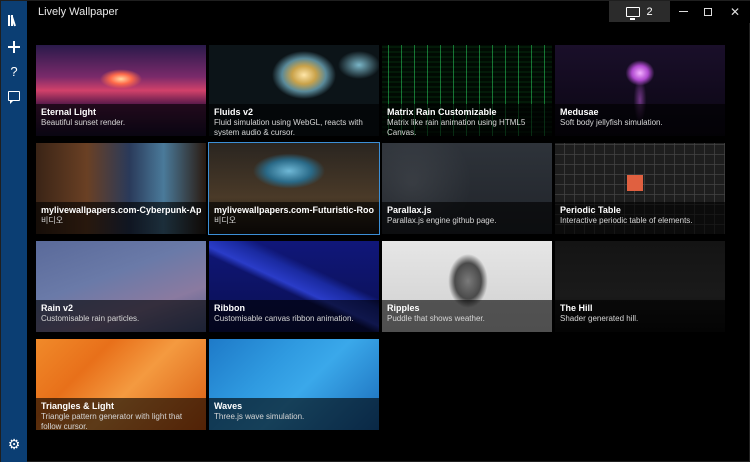  I want to click on help-icon: ?, so click(14, 71).